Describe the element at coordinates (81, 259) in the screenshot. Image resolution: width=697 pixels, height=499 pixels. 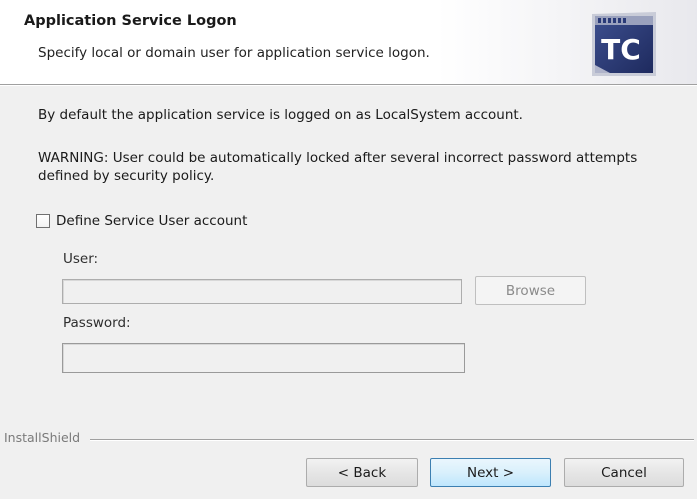
I see `user-label: User:` at that location.